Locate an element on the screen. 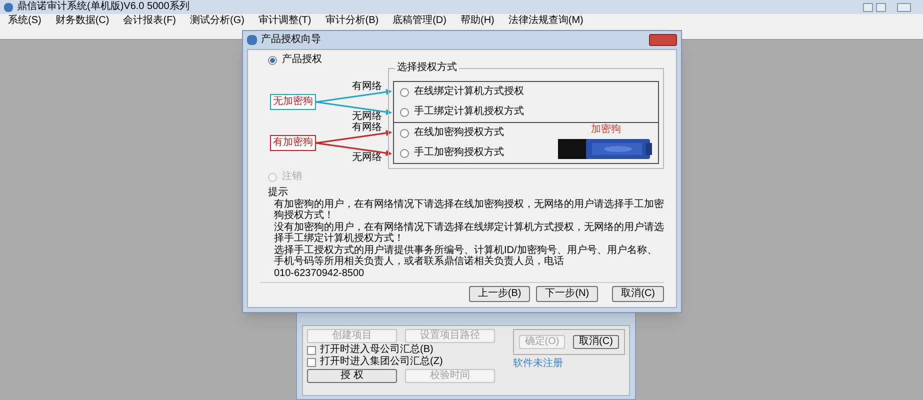 Image resolution: width=923 pixels, height=400 pixels. checkbox-label: 打开时进入母公司汇总(B) is located at coordinates (377, 350).